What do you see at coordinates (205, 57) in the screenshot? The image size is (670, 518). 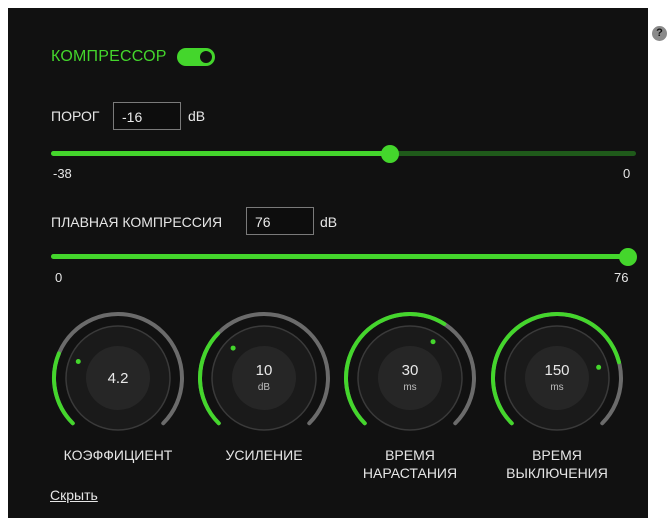 I see `toggle-knob` at bounding box center [205, 57].